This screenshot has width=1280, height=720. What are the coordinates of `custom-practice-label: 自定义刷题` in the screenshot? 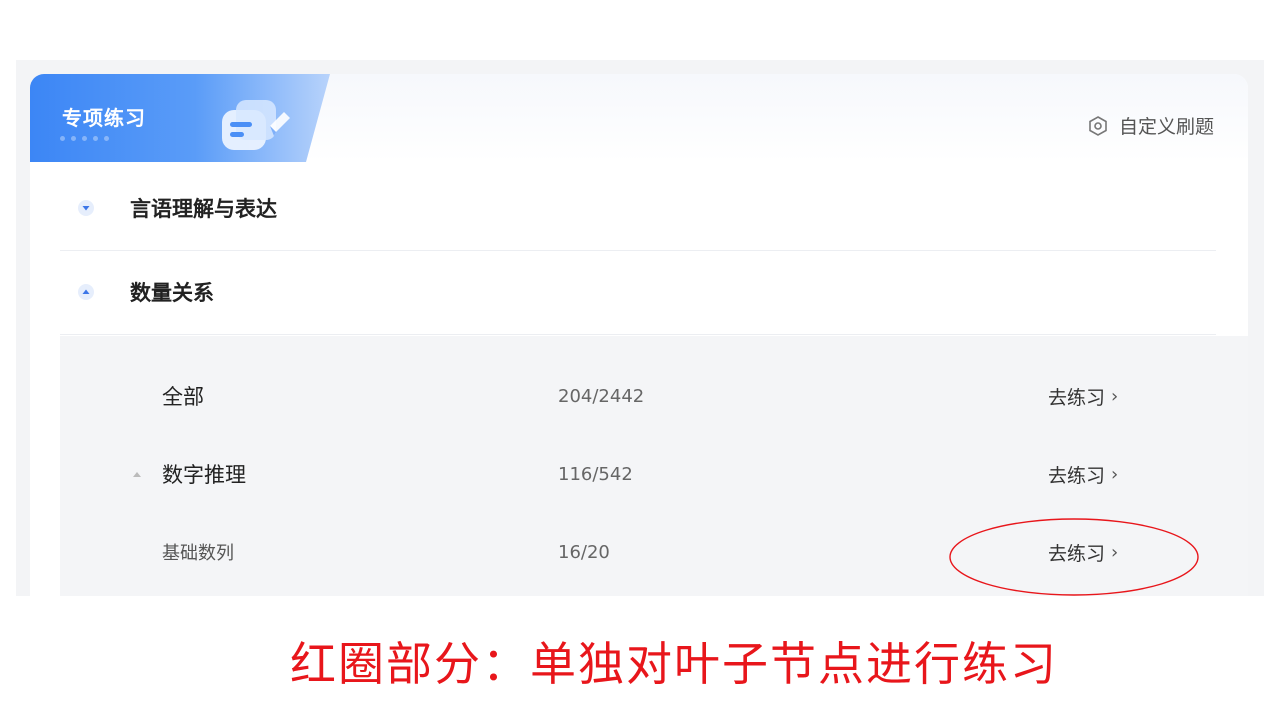 It's located at (1166, 127).